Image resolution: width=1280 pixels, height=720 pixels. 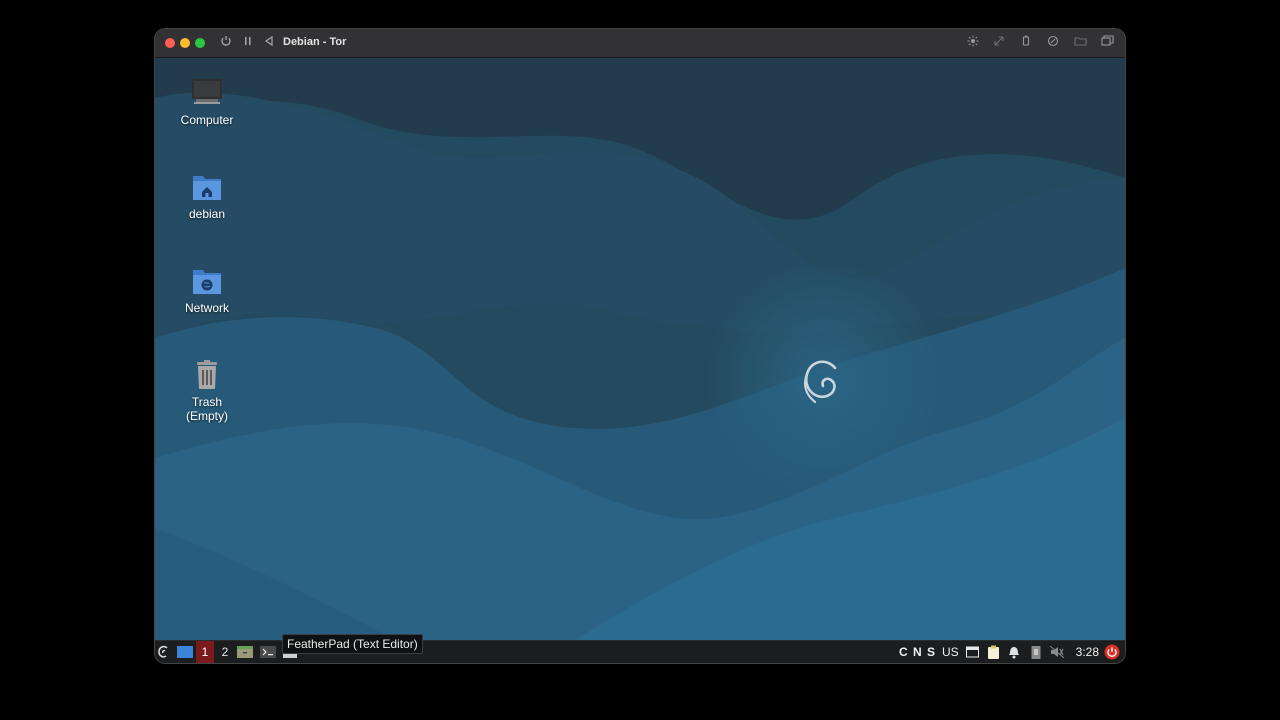 I want to click on desktop-icon-label: Trash (Empty), so click(x=207, y=409).